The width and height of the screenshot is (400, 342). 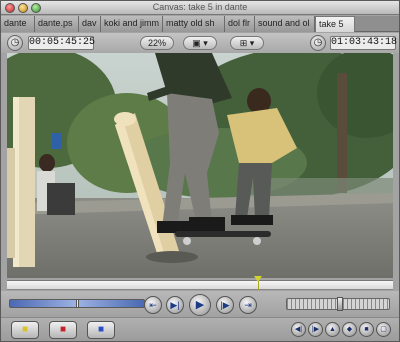 What do you see at coordinates (63, 330) in the screenshot?
I see `overwrite-edit-button: ■` at bounding box center [63, 330].